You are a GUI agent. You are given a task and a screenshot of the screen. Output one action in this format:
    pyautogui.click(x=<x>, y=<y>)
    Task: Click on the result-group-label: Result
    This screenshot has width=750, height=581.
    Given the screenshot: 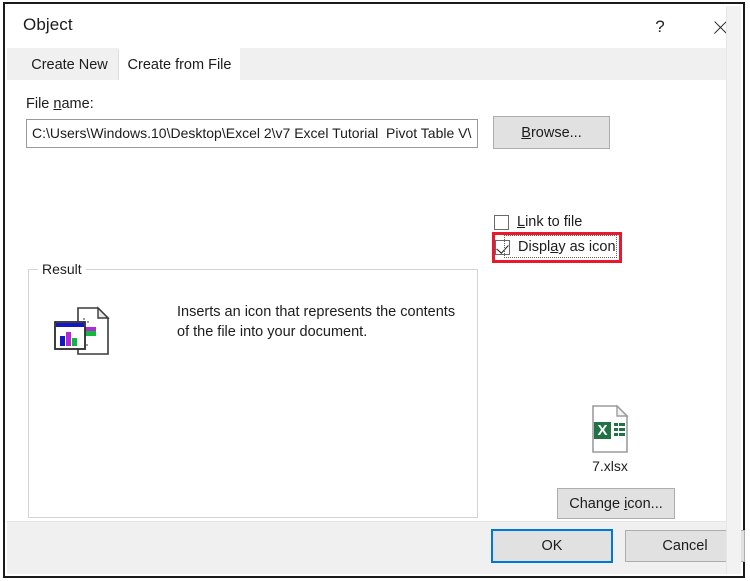 What is the action you would take?
    pyautogui.click(x=62, y=269)
    